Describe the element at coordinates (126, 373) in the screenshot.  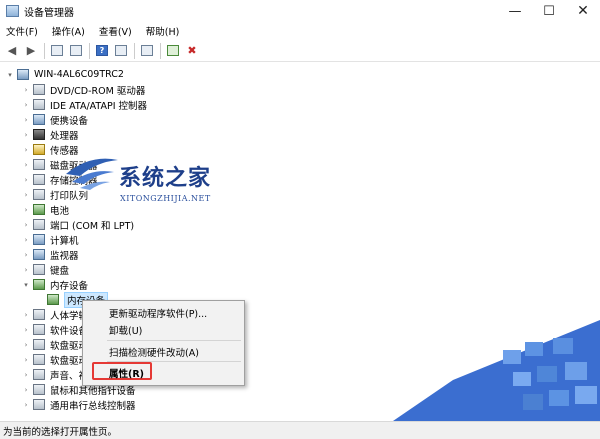
I see `menu-properties: 属性(R)` at that location.